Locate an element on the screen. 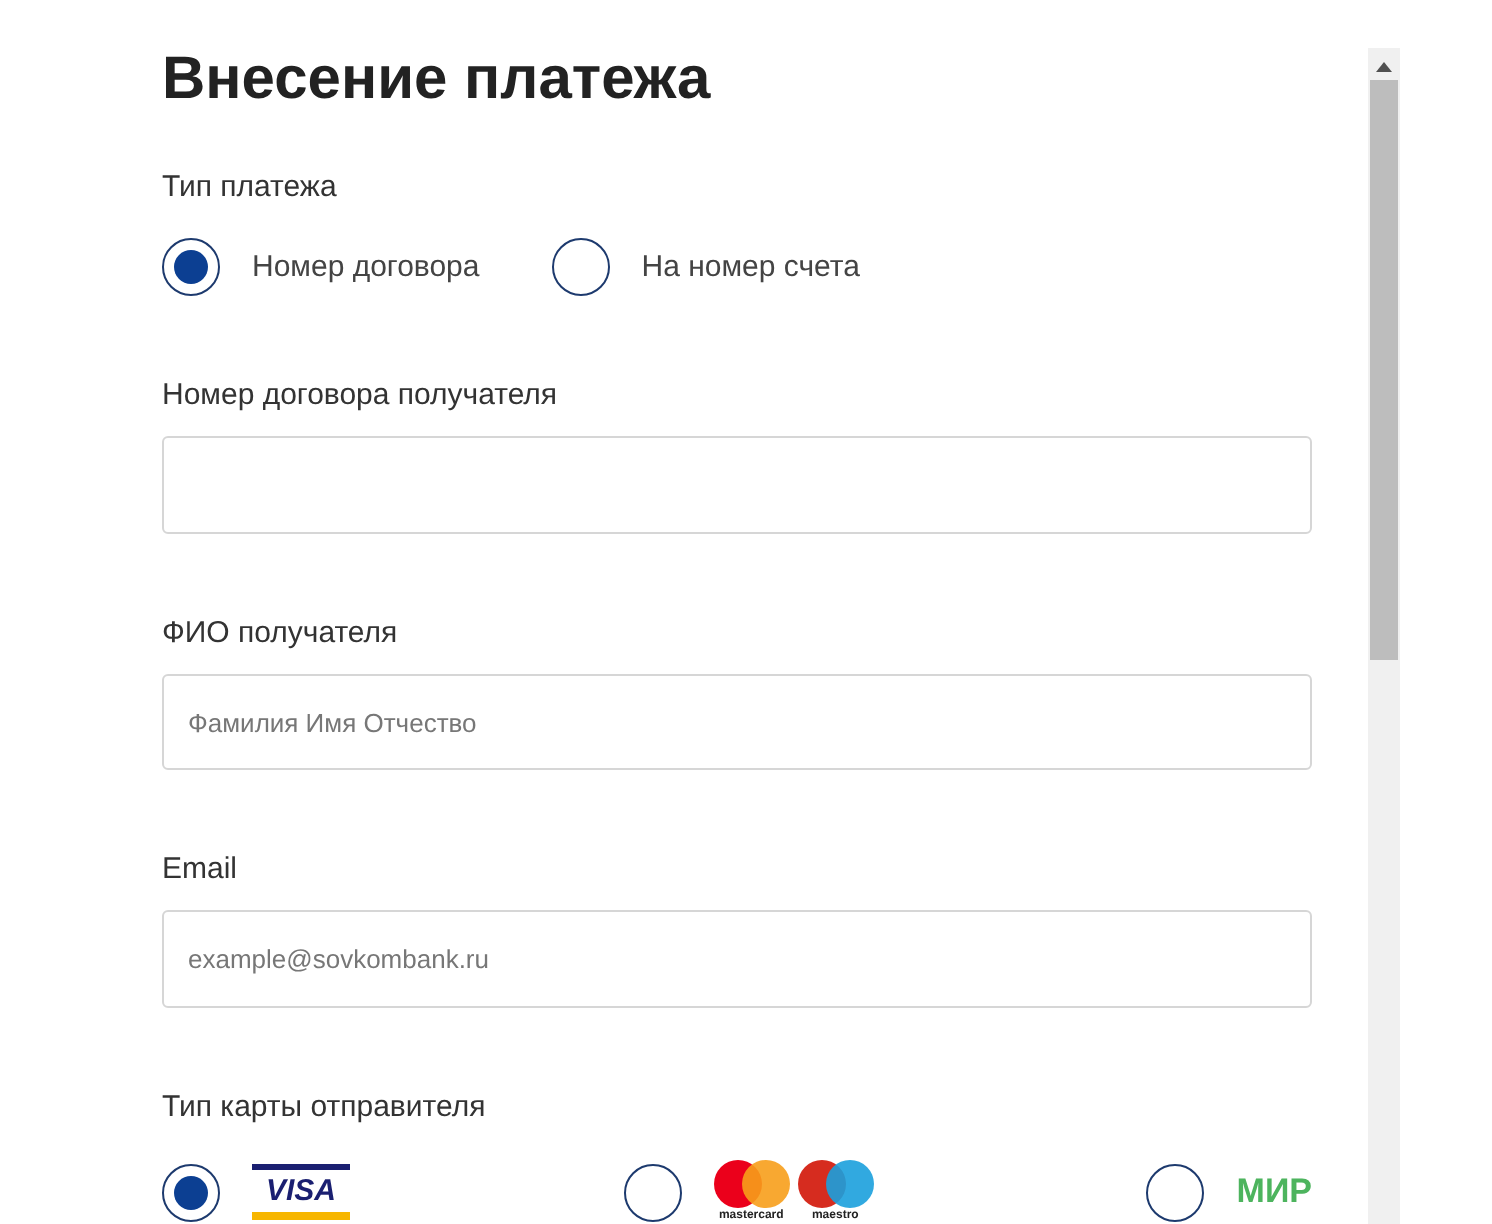  page-title: Внесение платежа is located at coordinates (437, 80).